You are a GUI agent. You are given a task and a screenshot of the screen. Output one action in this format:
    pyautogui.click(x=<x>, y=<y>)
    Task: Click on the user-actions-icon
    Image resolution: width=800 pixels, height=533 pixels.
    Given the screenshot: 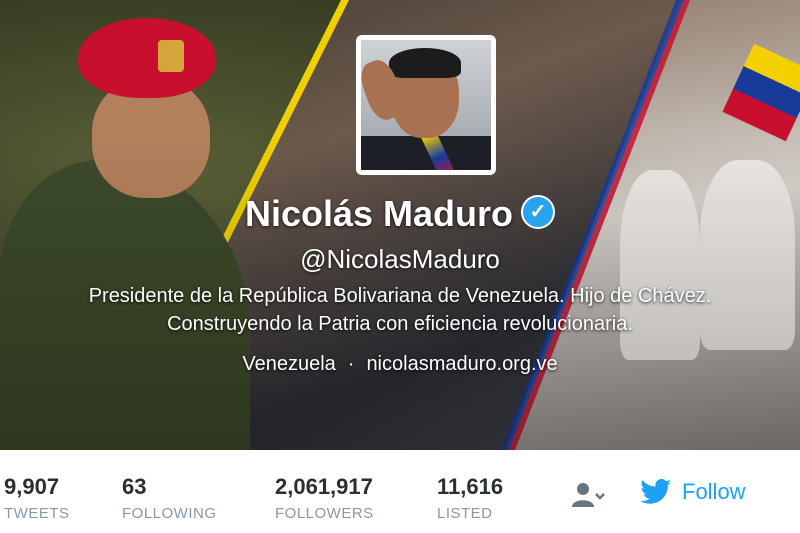 What is the action you would take?
    pyautogui.click(x=588, y=495)
    